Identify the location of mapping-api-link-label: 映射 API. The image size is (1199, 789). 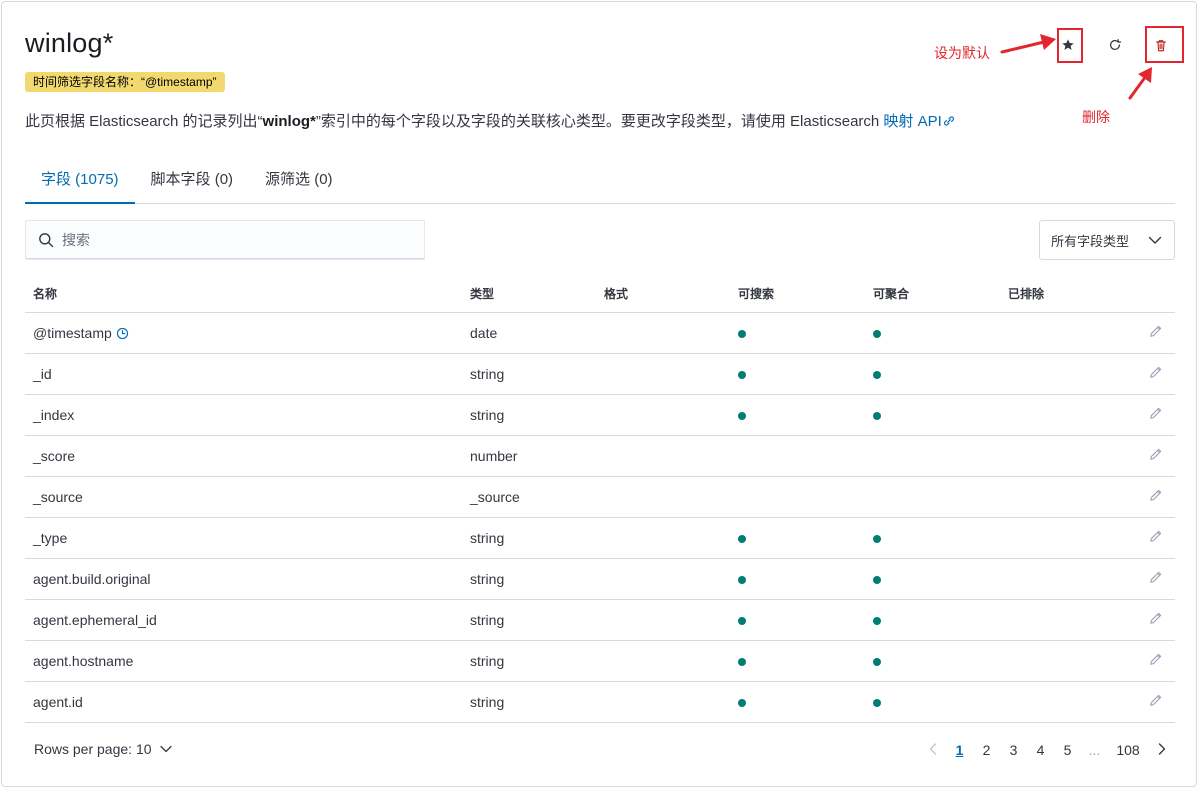
(912, 121).